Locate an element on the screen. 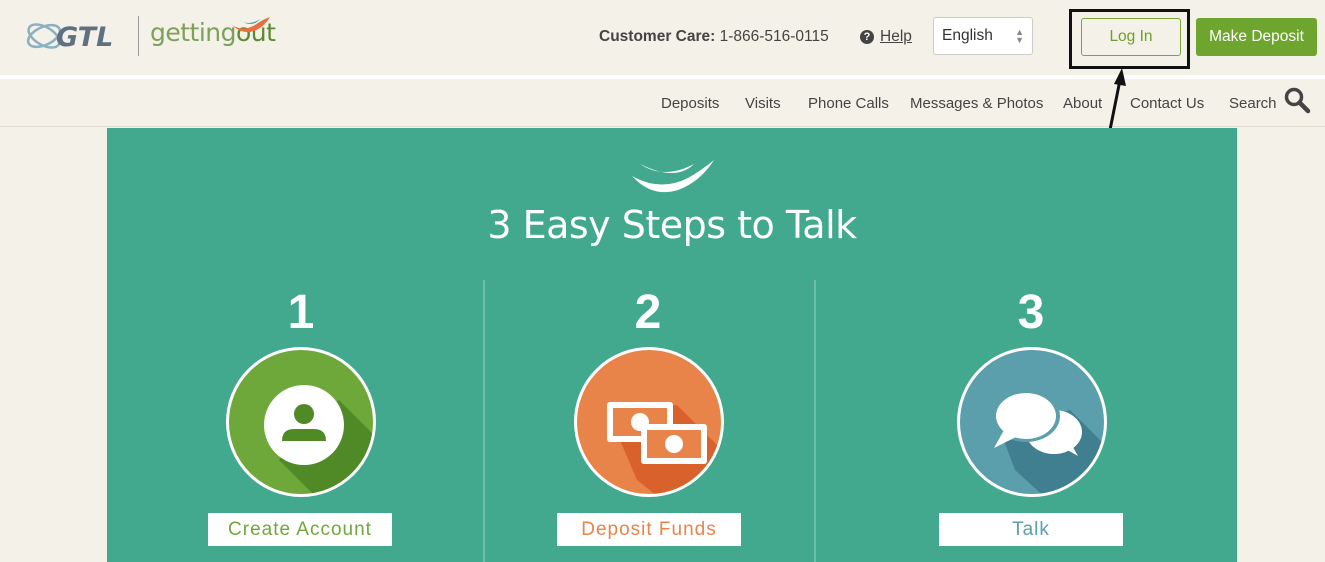  language-select: English ▲ ▼ is located at coordinates (983, 36).